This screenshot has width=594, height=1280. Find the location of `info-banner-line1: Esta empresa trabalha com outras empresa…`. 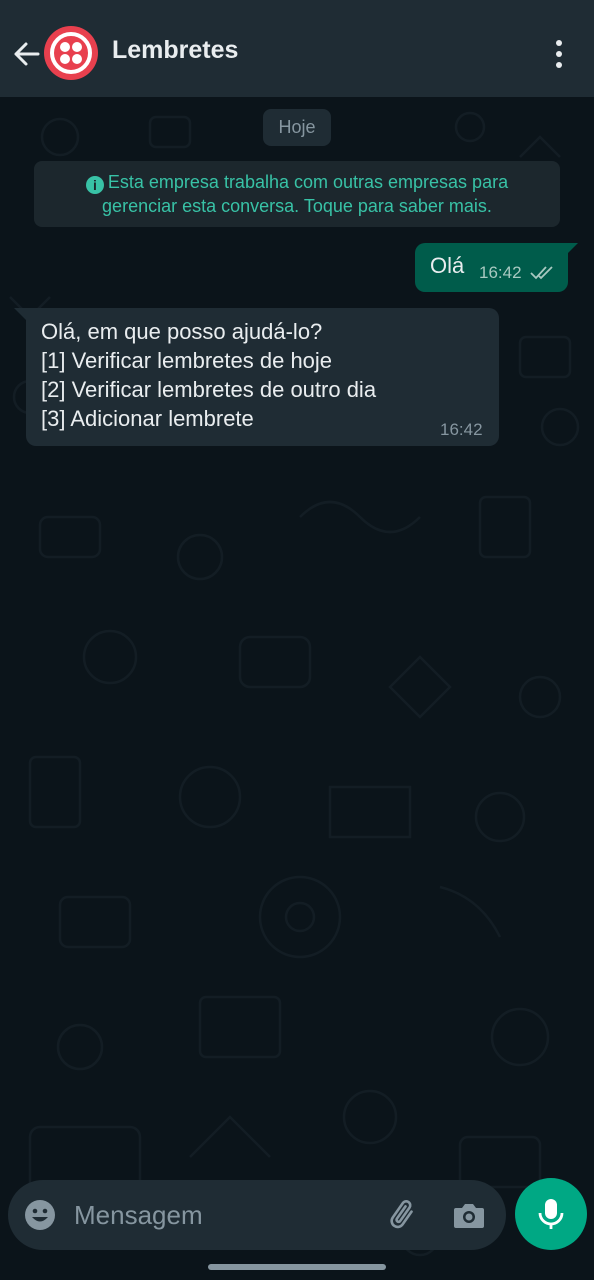

info-banner-line1: Esta empresa trabalha com outras empresa… is located at coordinates (308, 182).